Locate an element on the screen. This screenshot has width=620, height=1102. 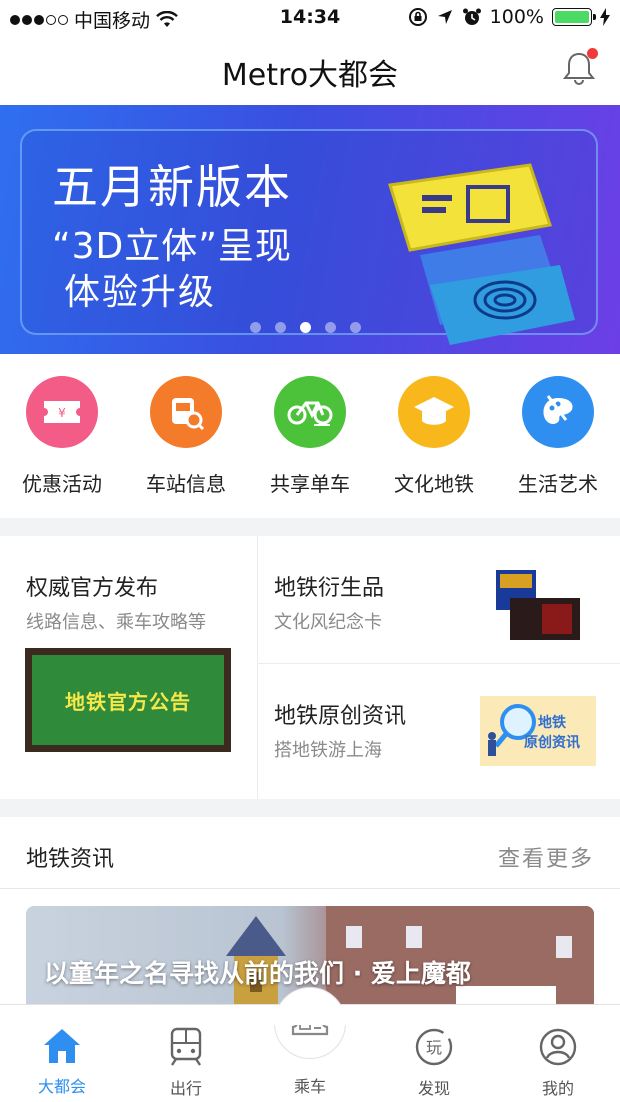
nav-bar: Metro大都会 is located at coordinates (310, 70).